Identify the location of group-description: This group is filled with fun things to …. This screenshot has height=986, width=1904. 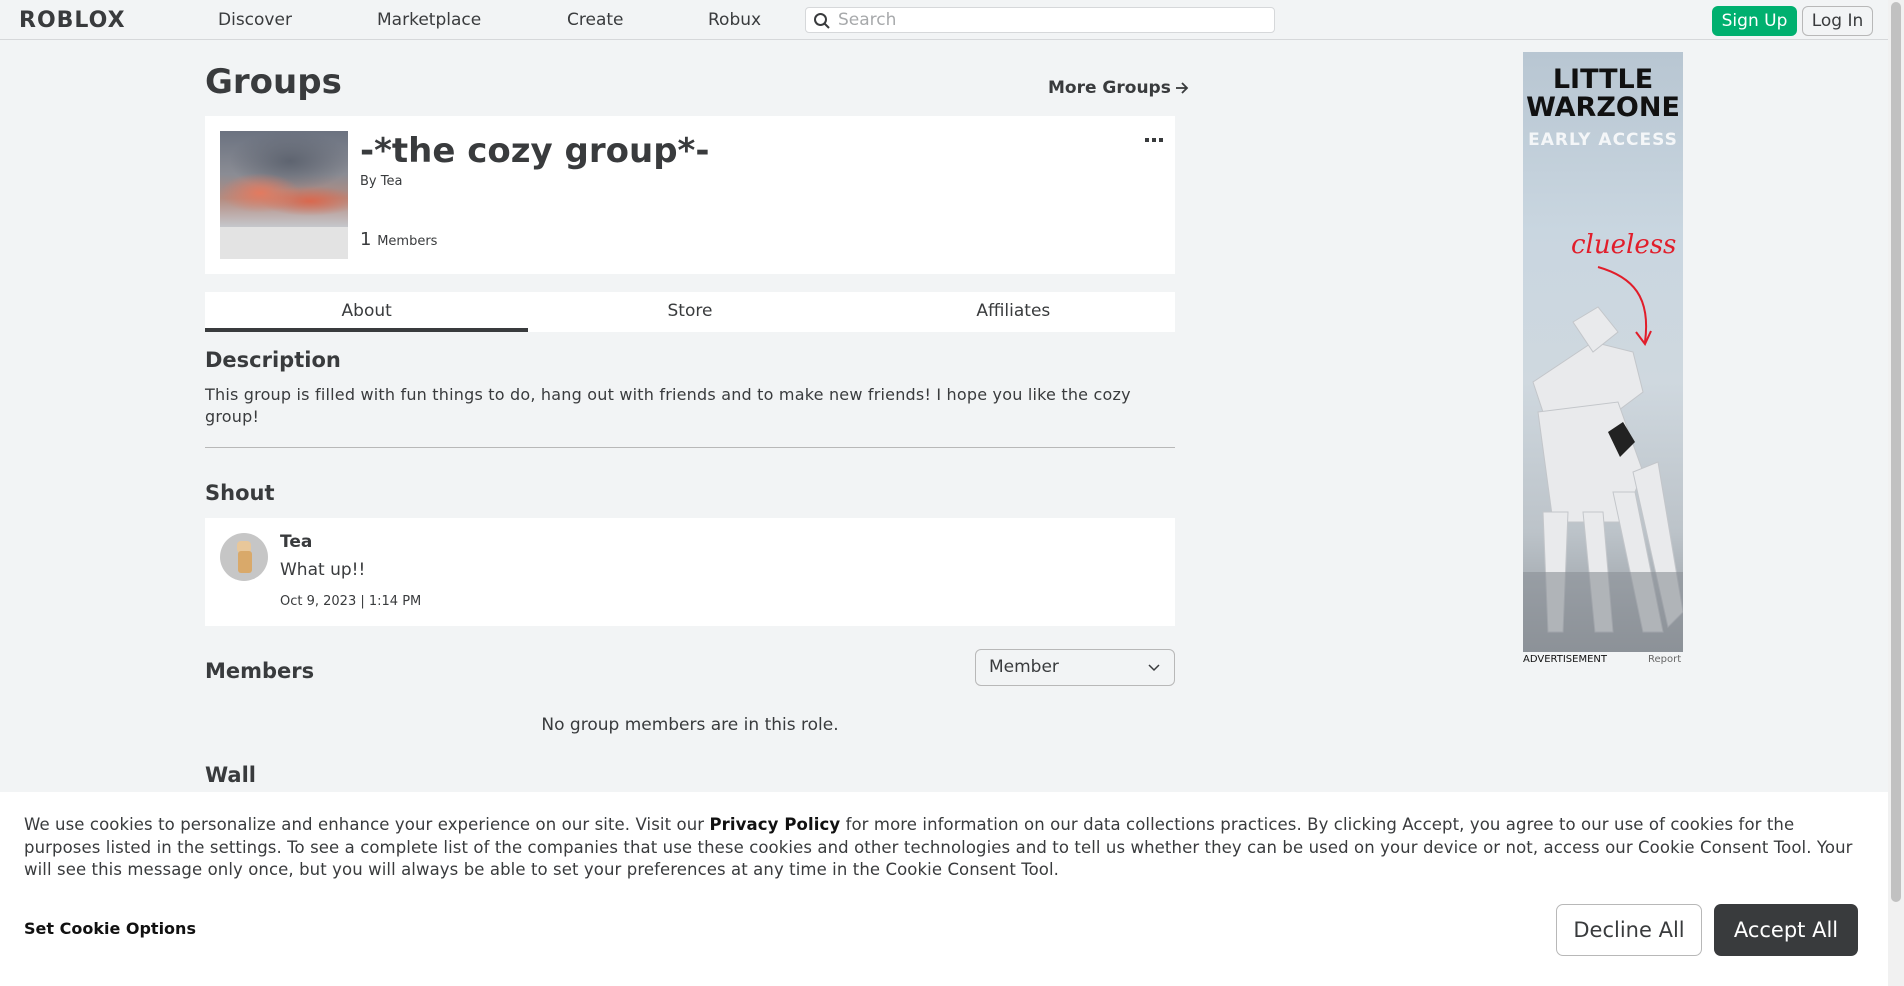
(668, 405).